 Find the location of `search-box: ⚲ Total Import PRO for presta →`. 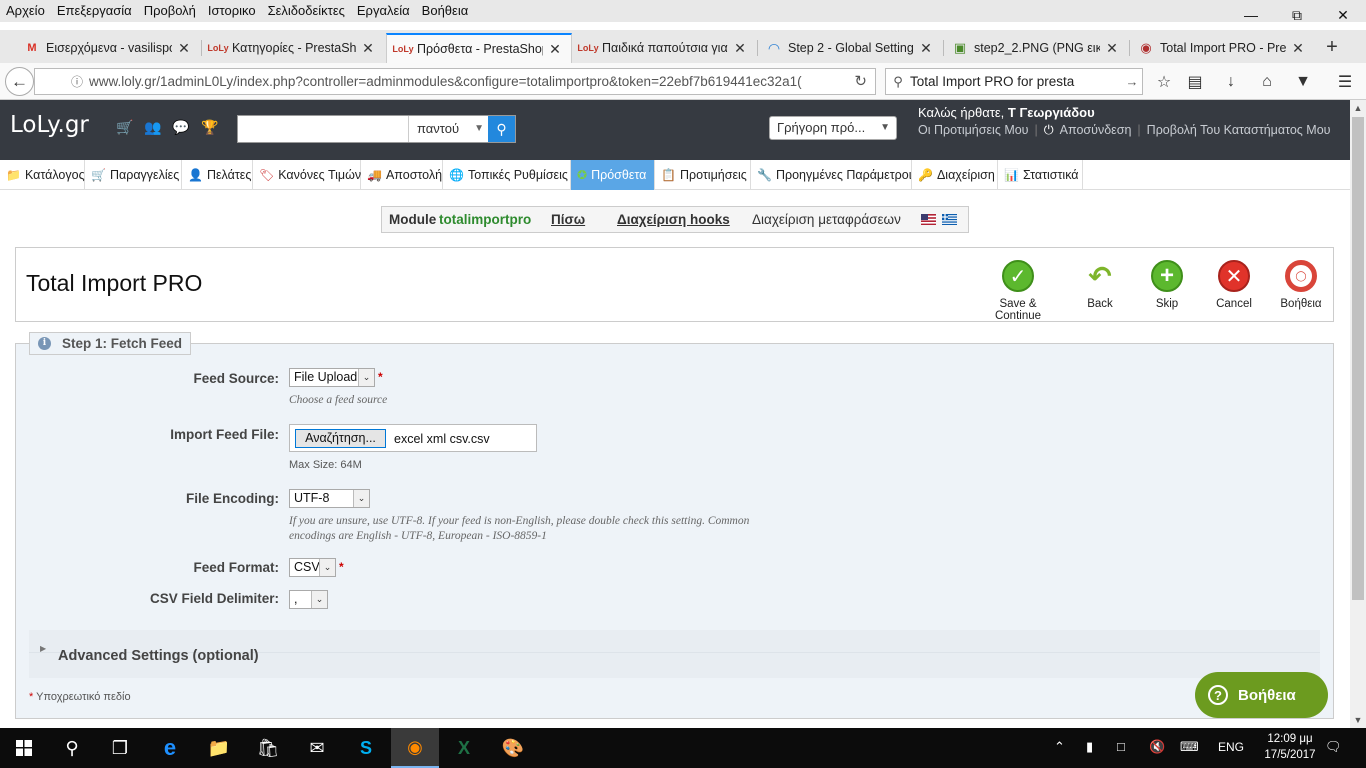

search-box: ⚲ Total Import PRO for presta → is located at coordinates (1014, 81).